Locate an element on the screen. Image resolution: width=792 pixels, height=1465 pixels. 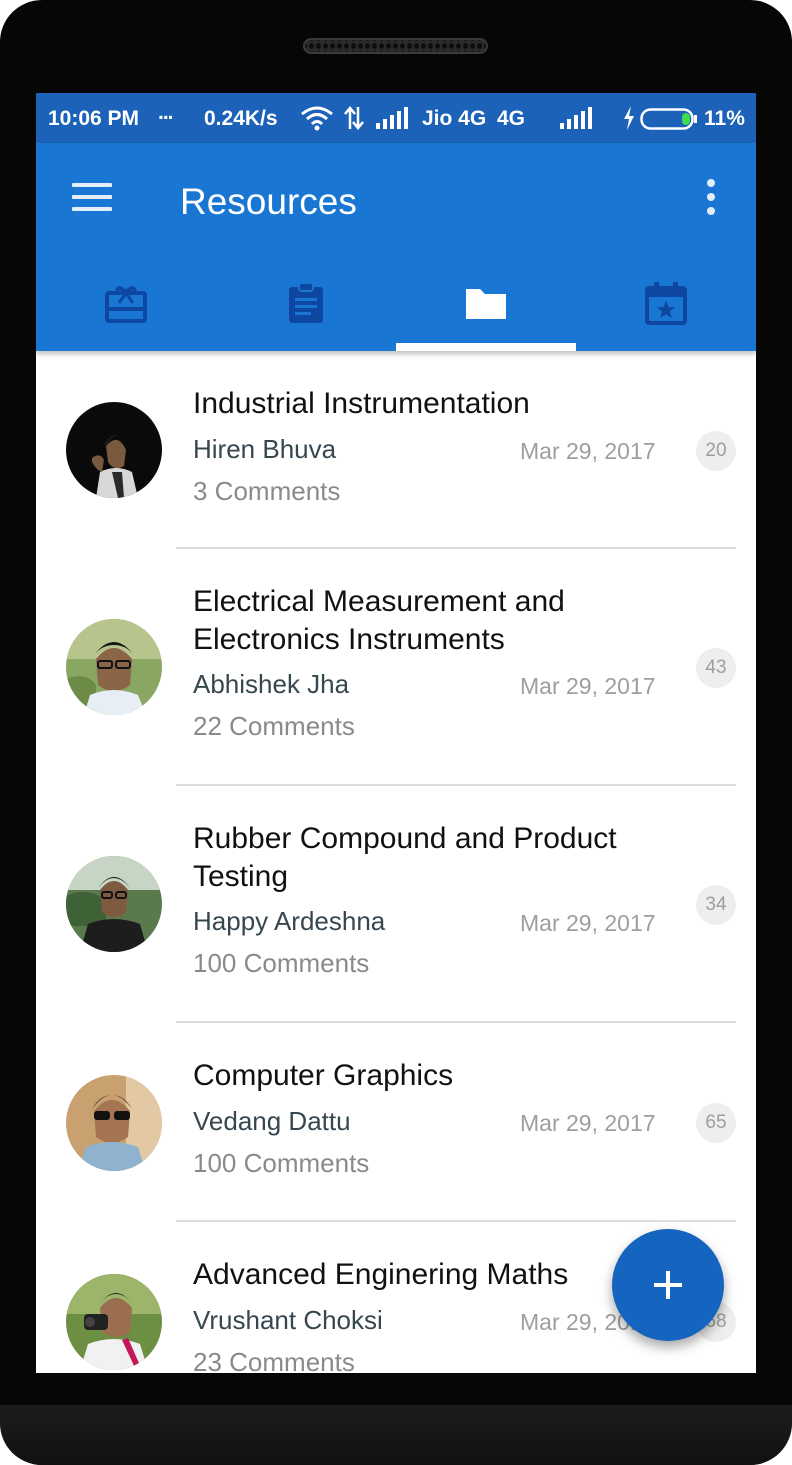
data-arrows-icon is located at coordinates (354, 118).